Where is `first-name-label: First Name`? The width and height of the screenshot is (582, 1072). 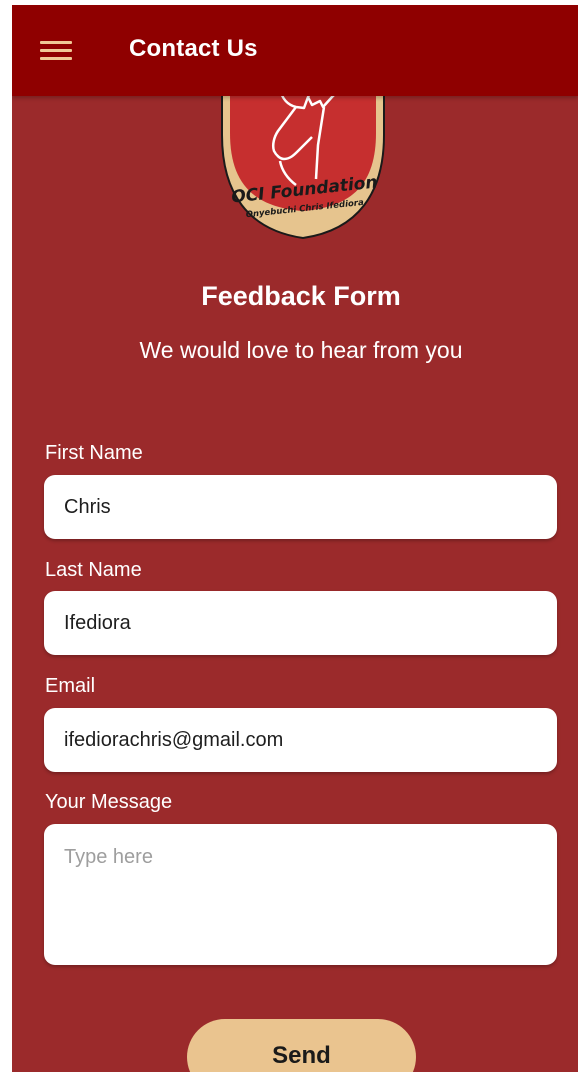
first-name-label: First Name is located at coordinates (94, 453).